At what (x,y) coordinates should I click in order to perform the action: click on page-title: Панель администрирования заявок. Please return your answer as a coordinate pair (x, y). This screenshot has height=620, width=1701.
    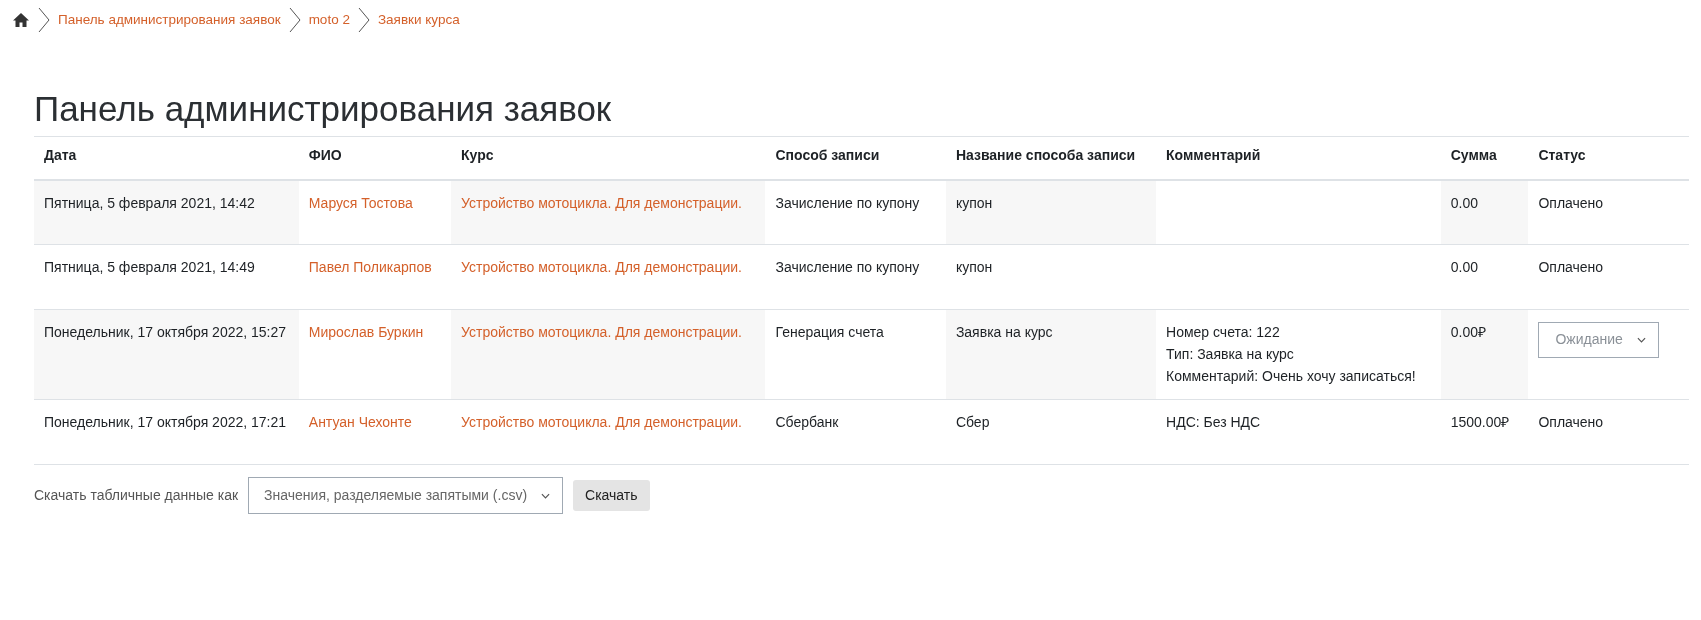
    Looking at the image, I should click on (861, 112).